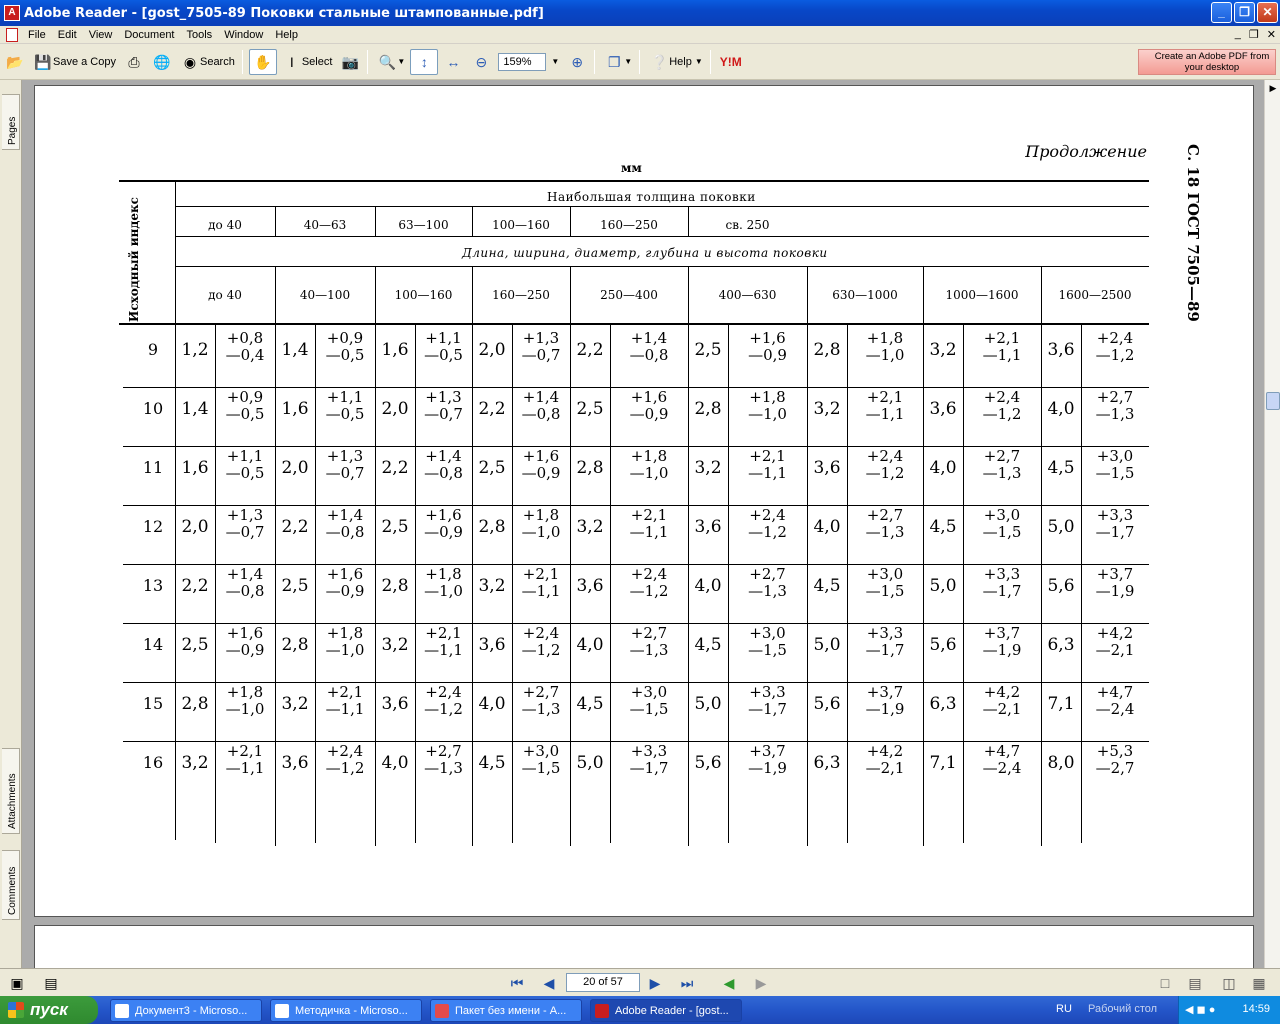  What do you see at coordinates (655, 983) in the screenshot?
I see `next-page-icon: ▶` at bounding box center [655, 983].